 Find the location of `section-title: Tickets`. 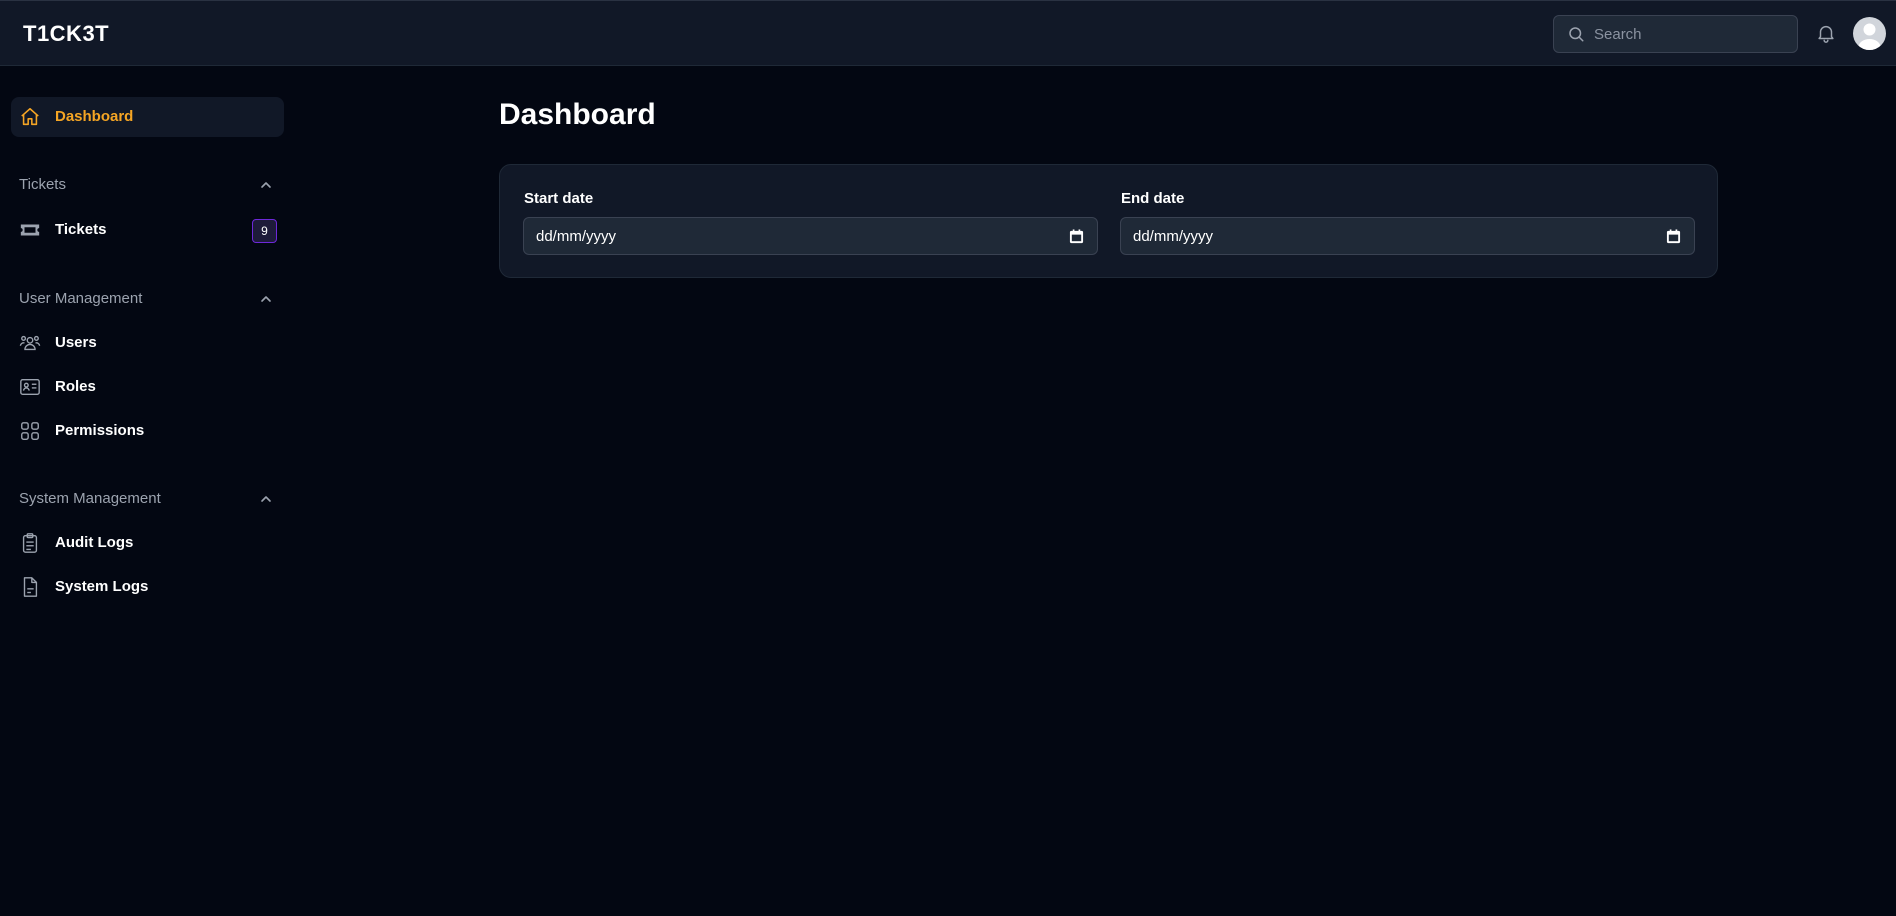

section-title: Tickets is located at coordinates (42, 184).